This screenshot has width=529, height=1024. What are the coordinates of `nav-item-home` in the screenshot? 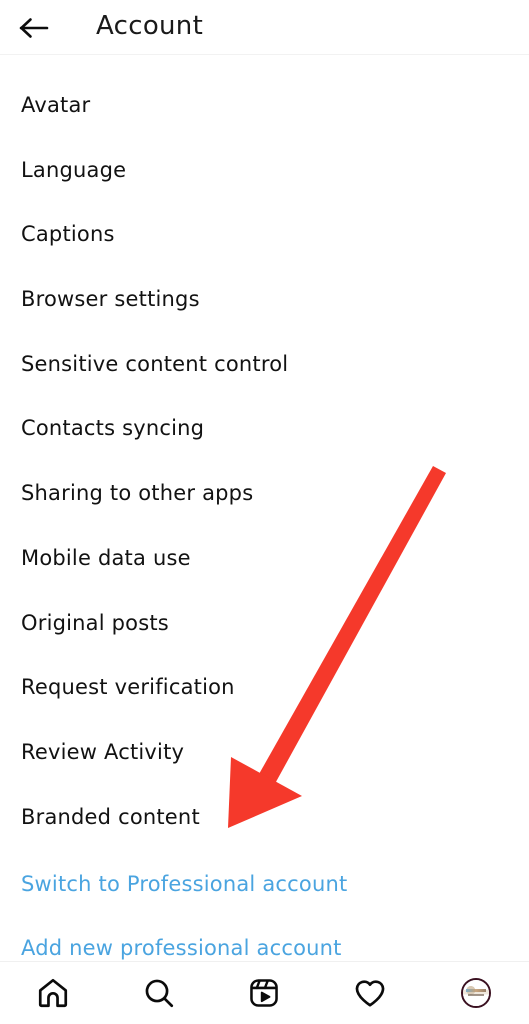 It's located at (53, 993).